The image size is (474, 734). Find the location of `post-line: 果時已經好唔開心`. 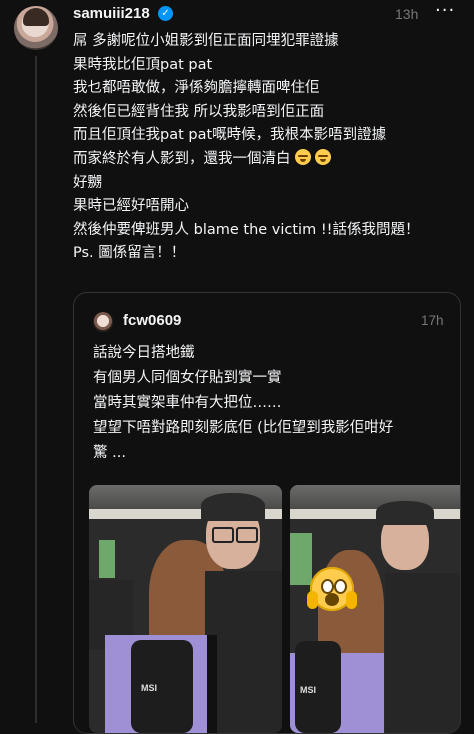

post-line: 果時已經好唔開心 is located at coordinates (131, 206).